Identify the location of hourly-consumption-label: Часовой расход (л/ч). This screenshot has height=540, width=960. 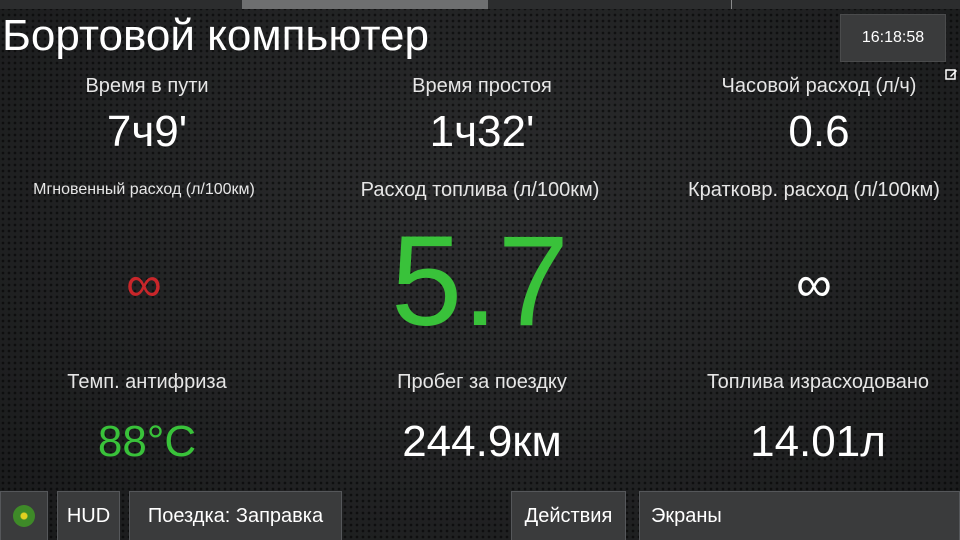
(819, 86).